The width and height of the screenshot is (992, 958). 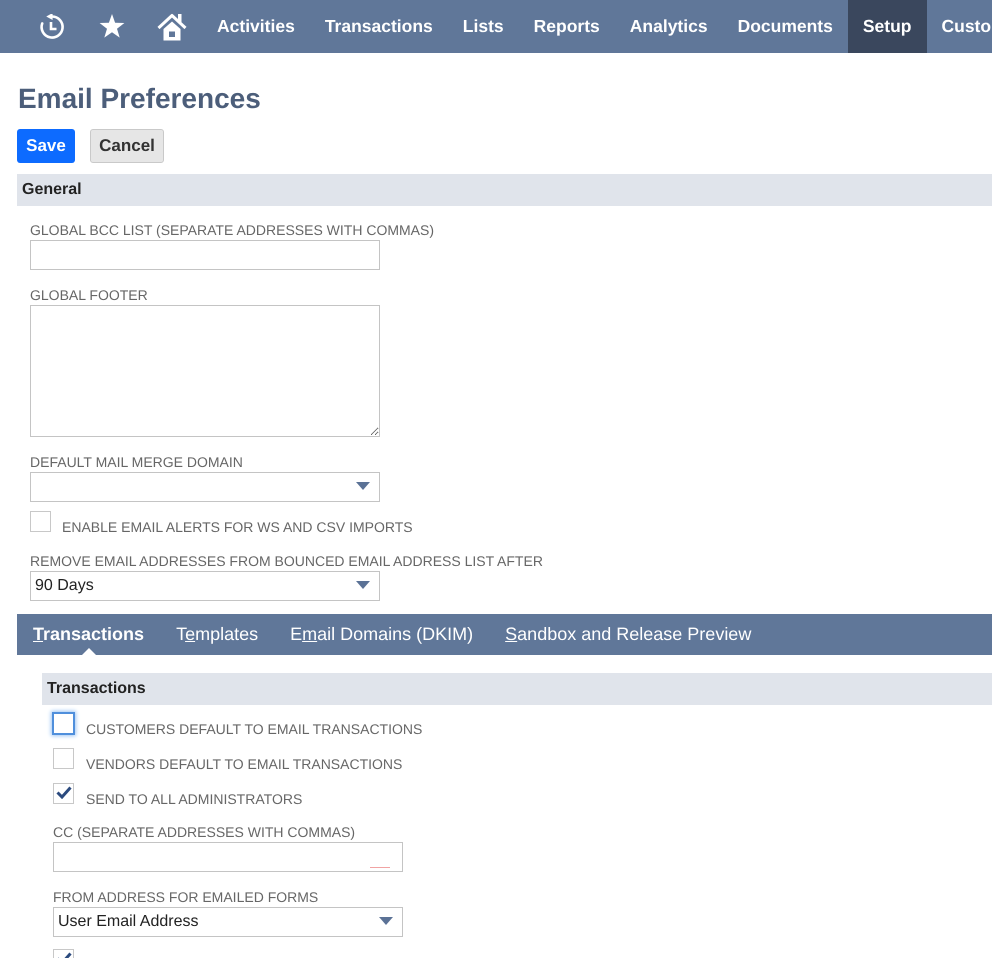 I want to click on nav-menu-item: Transactions, so click(x=379, y=26).